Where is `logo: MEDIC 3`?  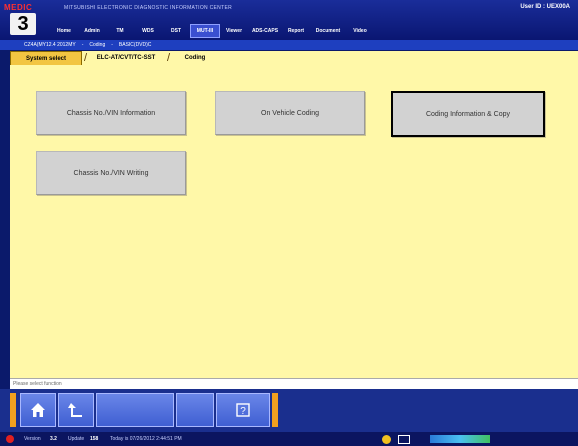
logo: MEDIC 3 is located at coordinates (23, 20).